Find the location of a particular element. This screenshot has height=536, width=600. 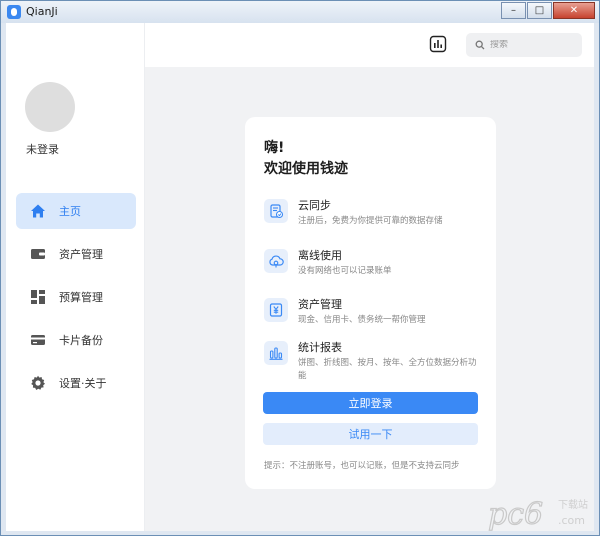

feature-desc: 没有网络也可以记录账单 is located at coordinates (345, 271).